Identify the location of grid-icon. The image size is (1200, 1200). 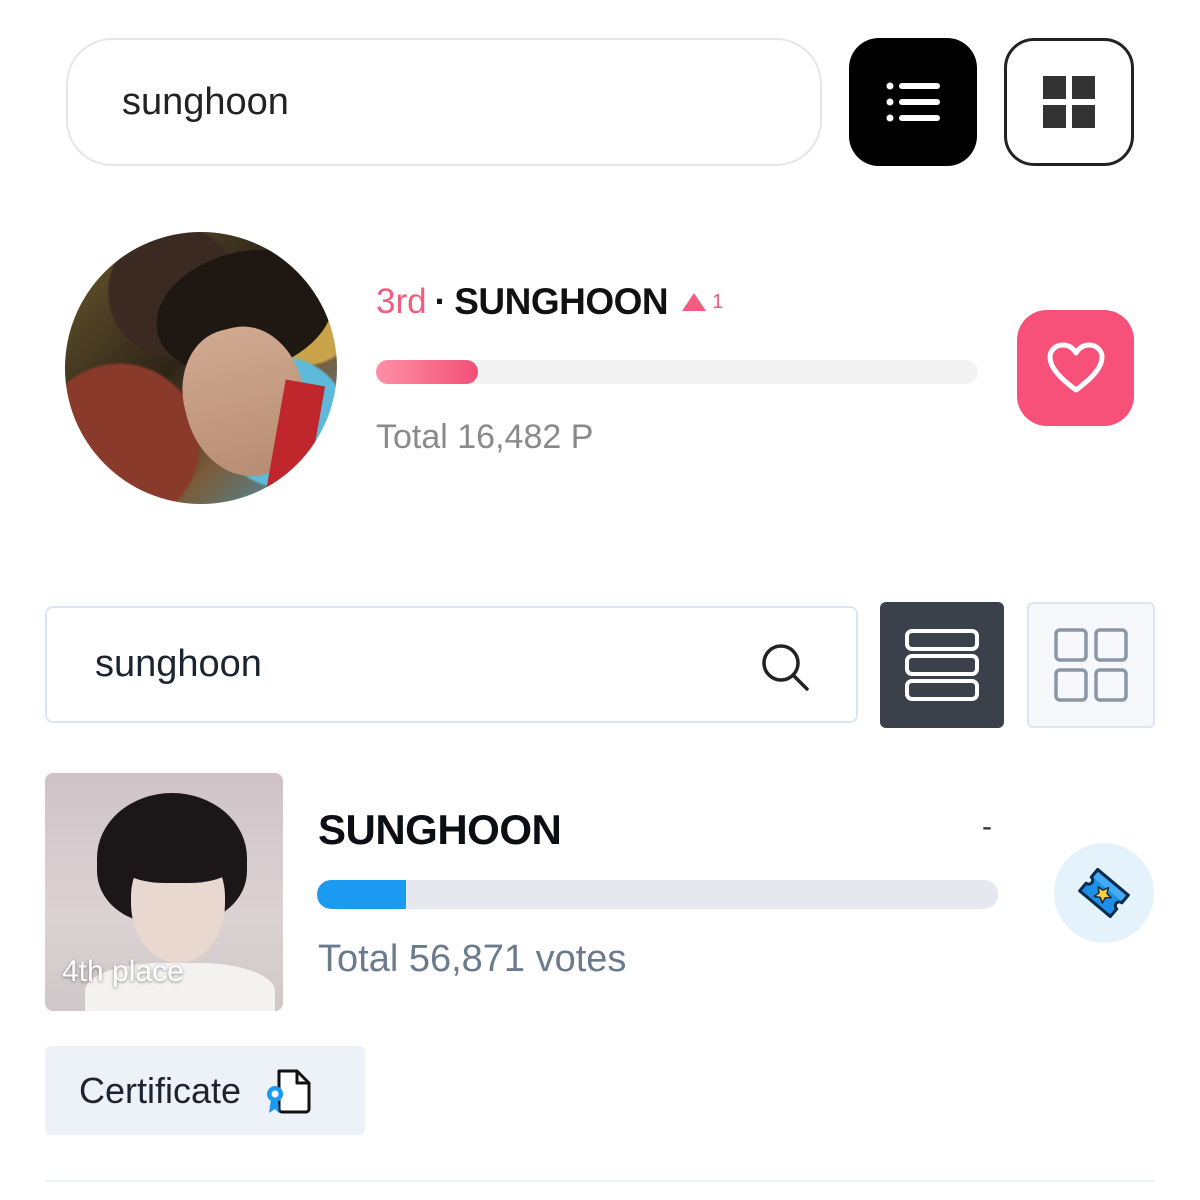
(1069, 102).